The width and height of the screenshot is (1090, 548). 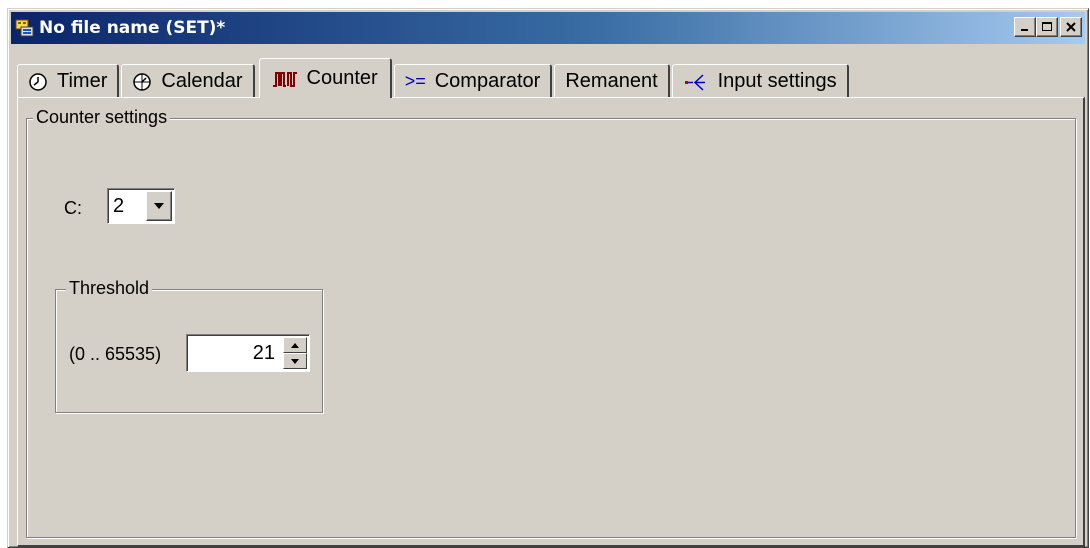 I want to click on title-bar: No file name (SET)*, so click(x=548, y=28).